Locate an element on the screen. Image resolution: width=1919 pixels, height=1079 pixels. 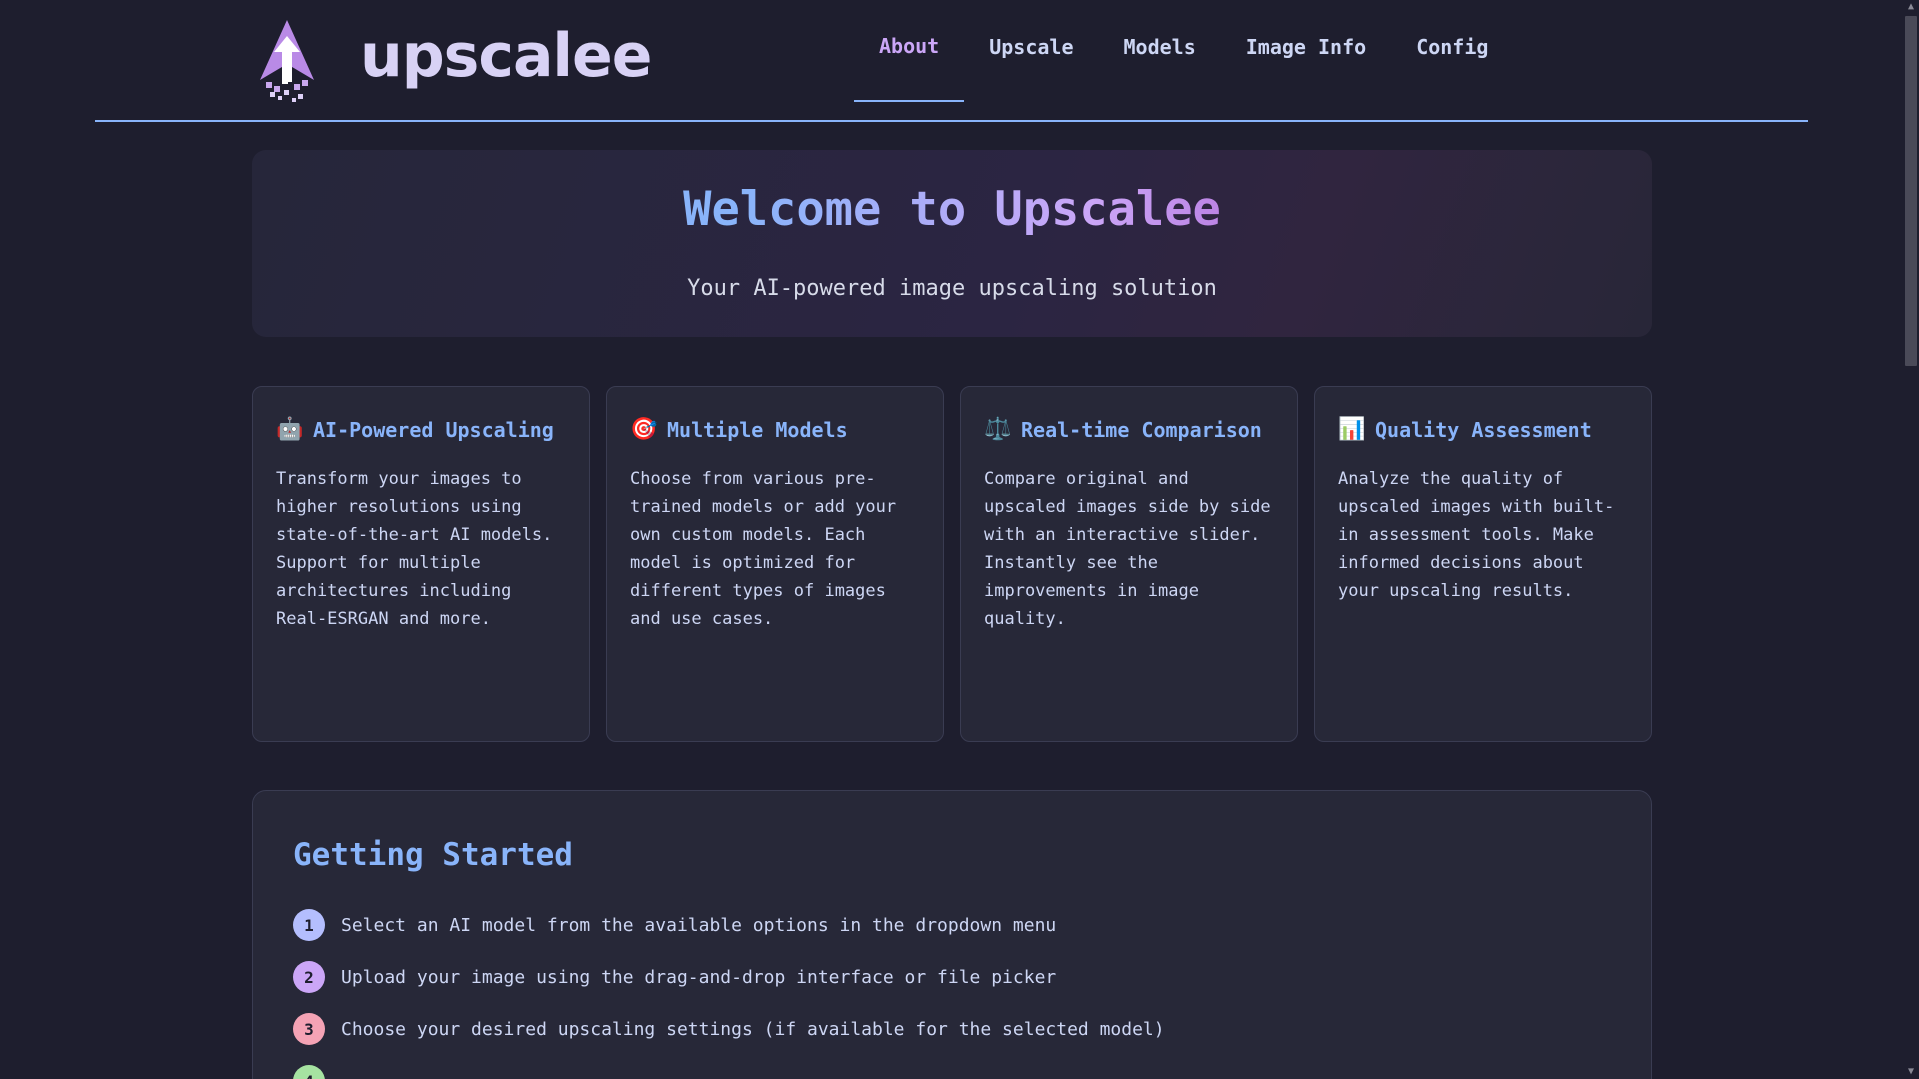
feature-title: Quality Assessment is located at coordinates (1483, 430).